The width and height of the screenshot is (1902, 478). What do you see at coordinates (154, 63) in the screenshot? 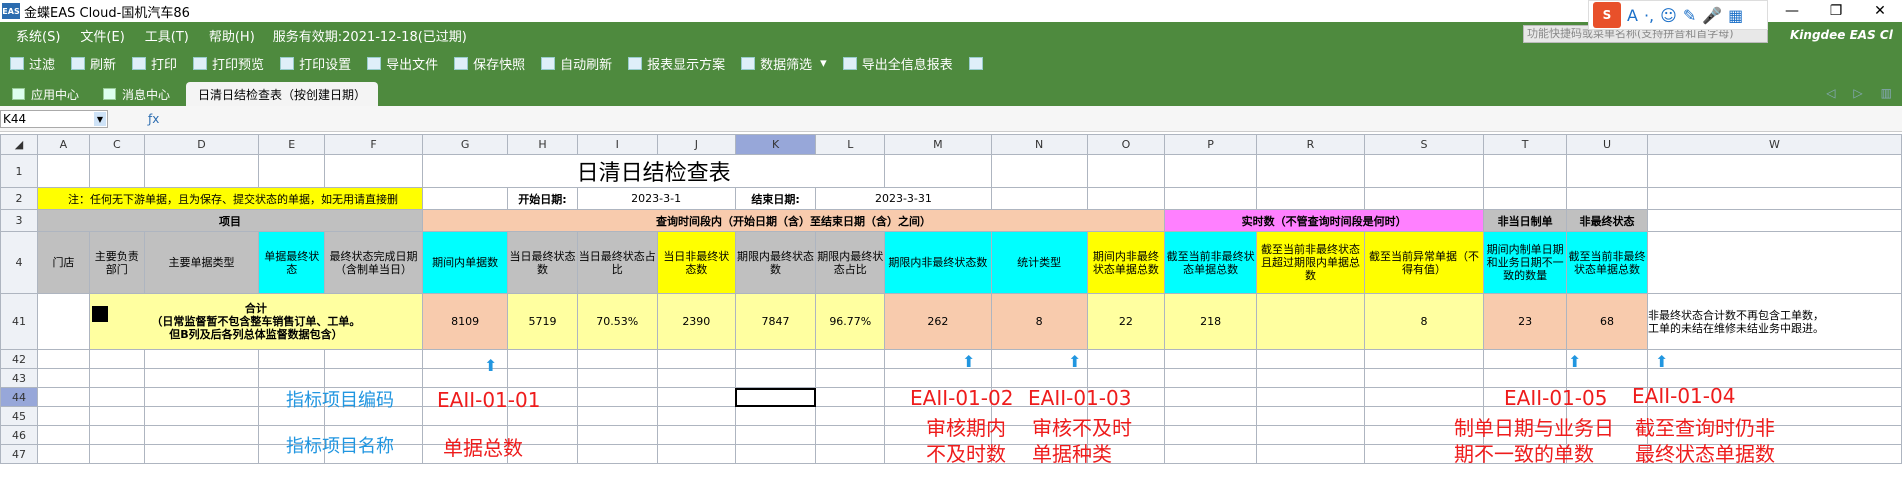
I see `print-button: 打印` at bounding box center [154, 63].